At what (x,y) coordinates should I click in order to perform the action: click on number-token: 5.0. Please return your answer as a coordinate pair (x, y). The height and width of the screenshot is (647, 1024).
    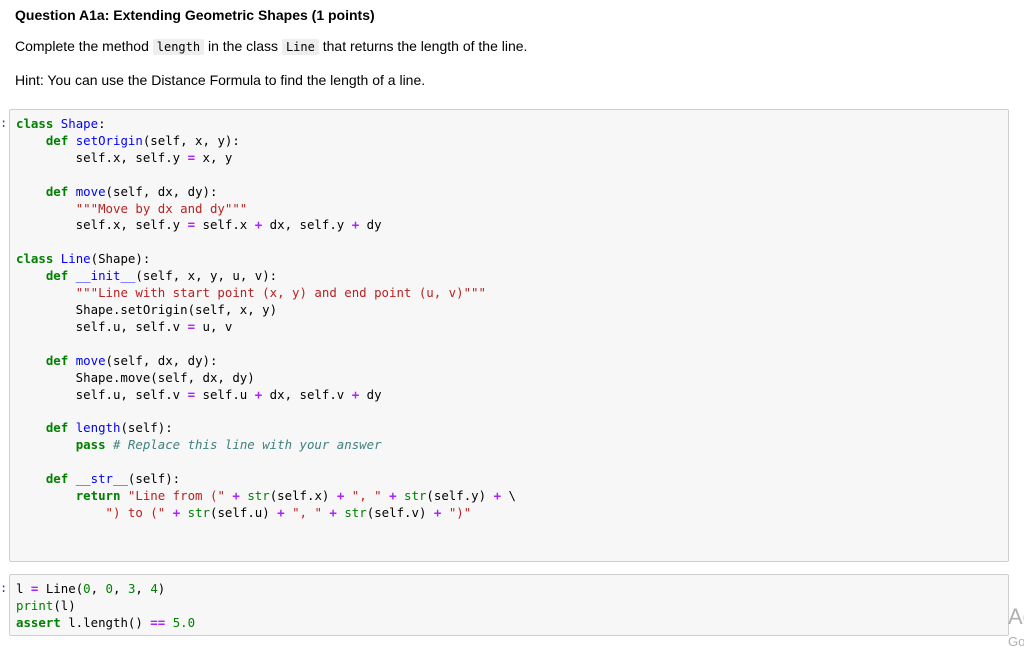
    Looking at the image, I should click on (184, 622).